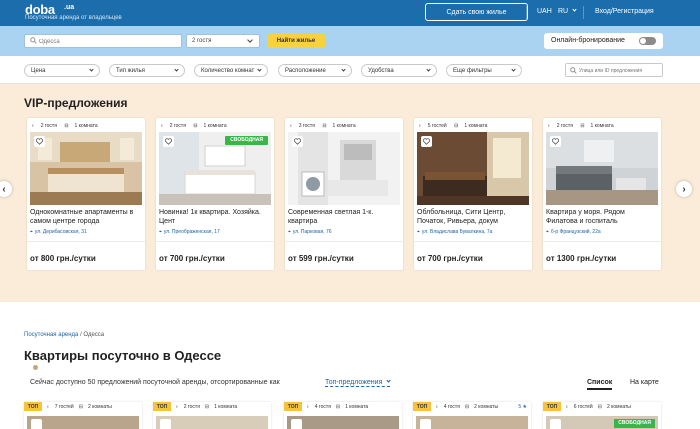 The width and height of the screenshot is (700, 429). I want to click on listing-card: ТОП ♁ 4 гостя ⊟ 1 комната, so click(343, 415).